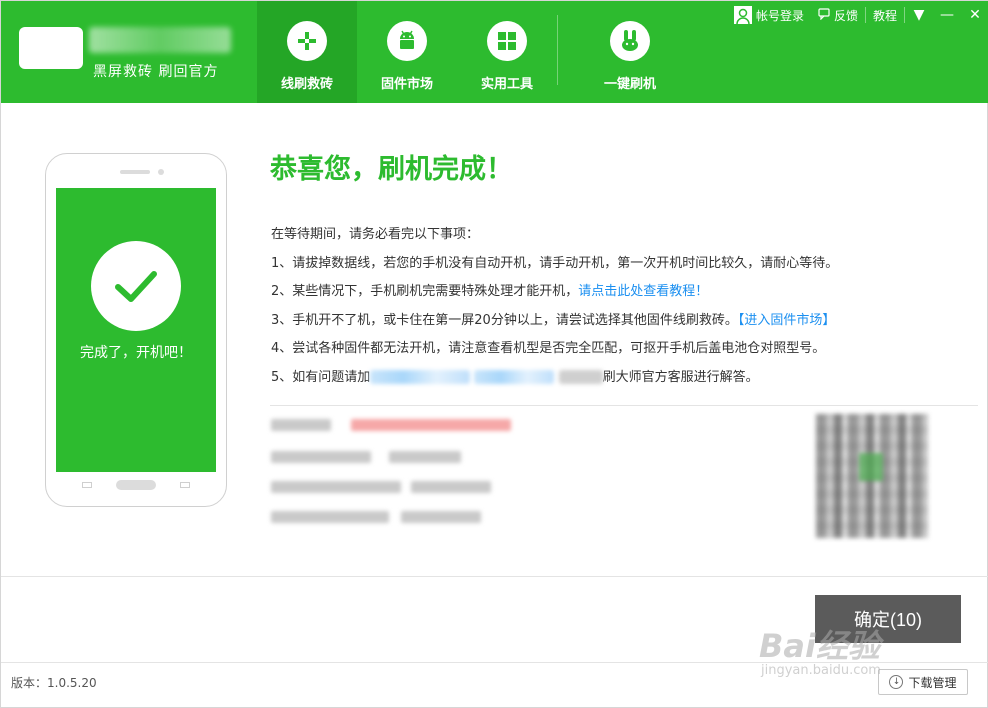 Image resolution: width=988 pixels, height=708 pixels. I want to click on checkmark-icon, so click(136, 286).